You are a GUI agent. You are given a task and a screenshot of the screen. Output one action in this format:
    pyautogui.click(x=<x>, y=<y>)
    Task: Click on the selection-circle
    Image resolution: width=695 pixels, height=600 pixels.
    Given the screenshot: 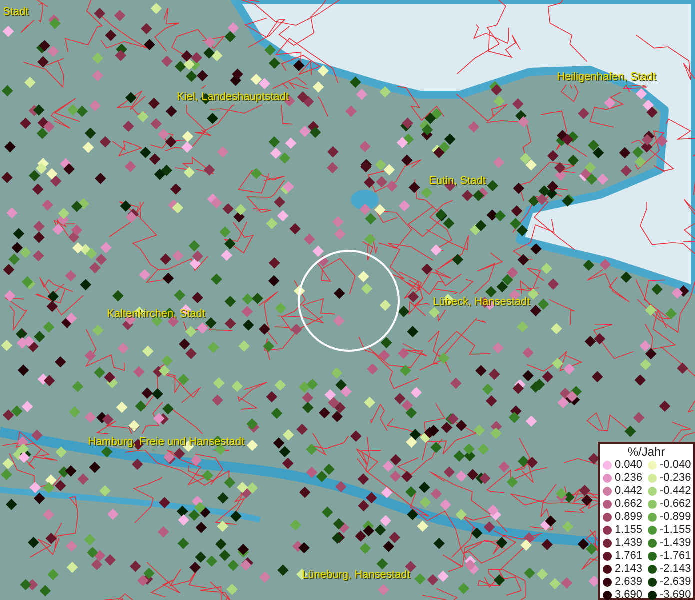 What is the action you would take?
    pyautogui.click(x=349, y=301)
    